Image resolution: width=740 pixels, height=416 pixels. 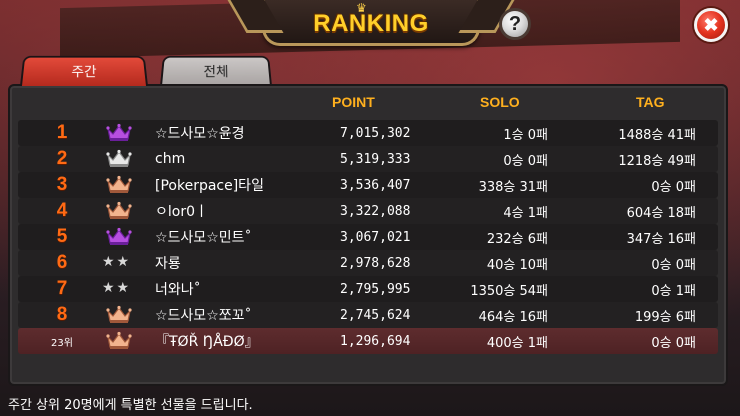 I want to click on close-button: ✖, so click(x=711, y=25).